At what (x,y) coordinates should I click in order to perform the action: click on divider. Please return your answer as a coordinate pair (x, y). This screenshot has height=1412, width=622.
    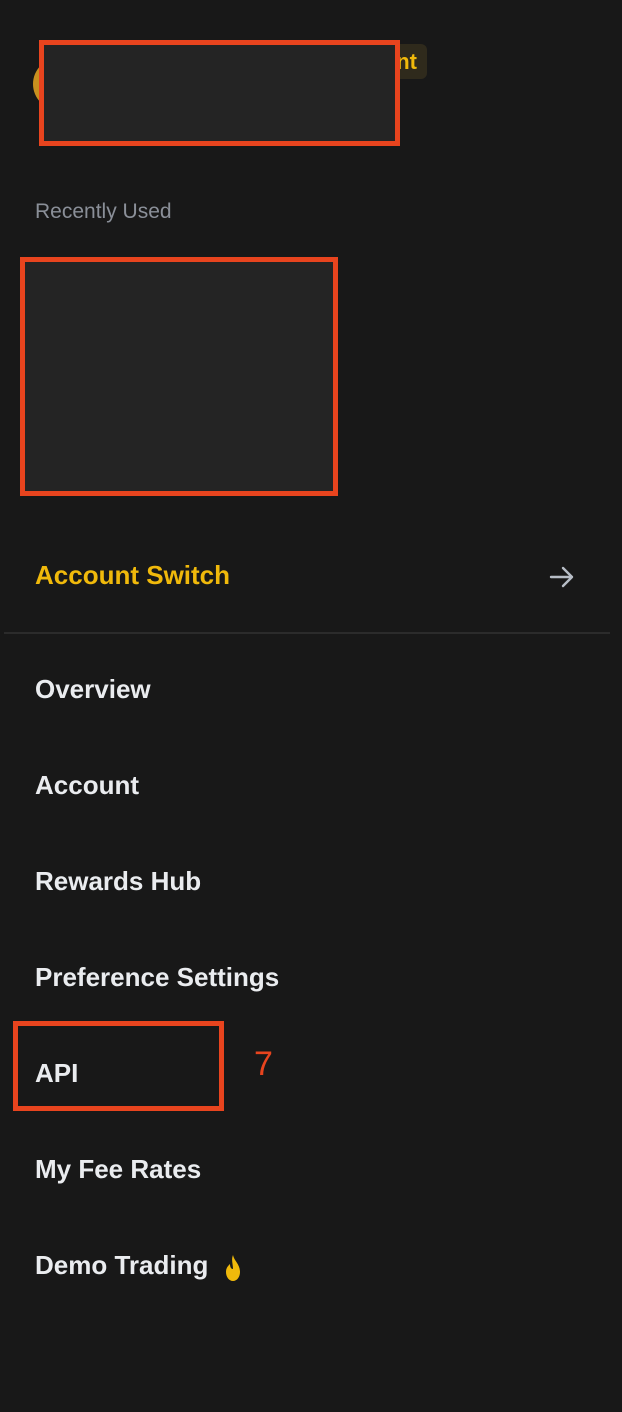
    Looking at the image, I should click on (307, 633).